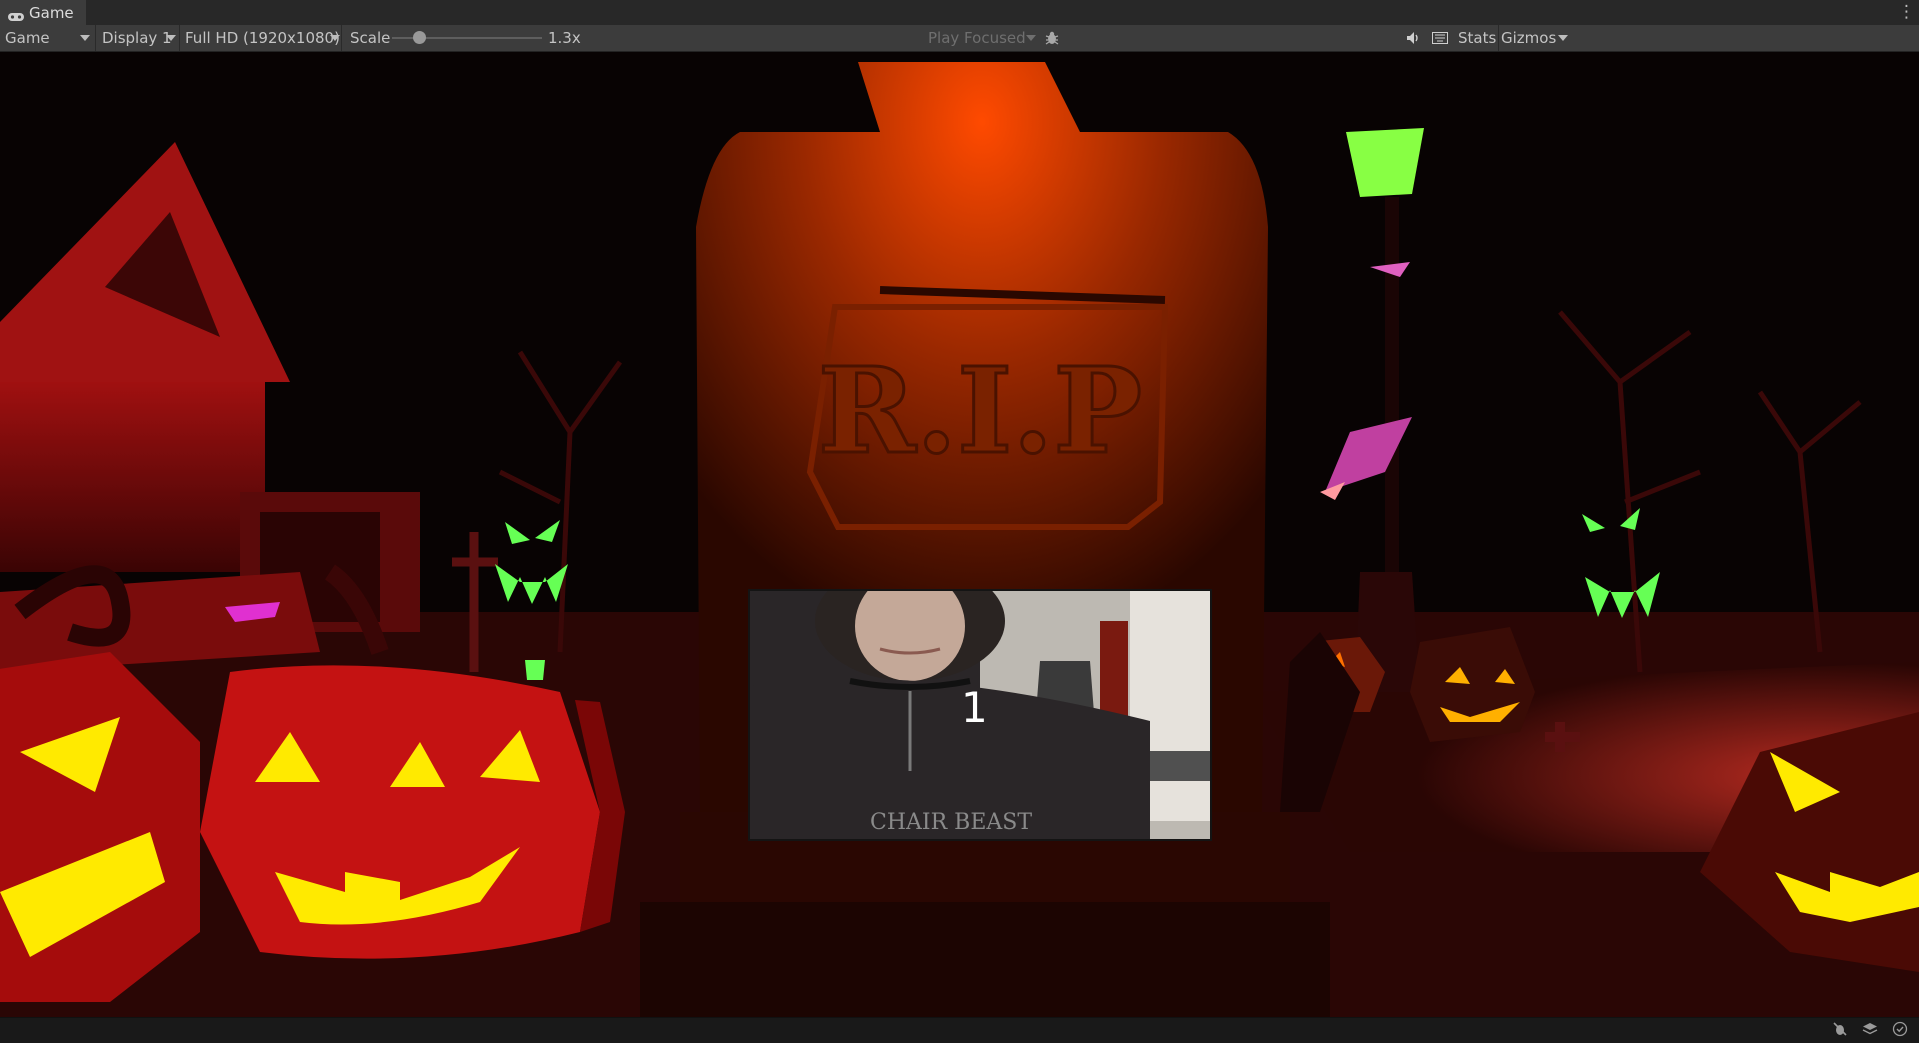 The width and height of the screenshot is (1919, 1043). What do you see at coordinates (16, 14) in the screenshot?
I see `gamepad-icon` at bounding box center [16, 14].